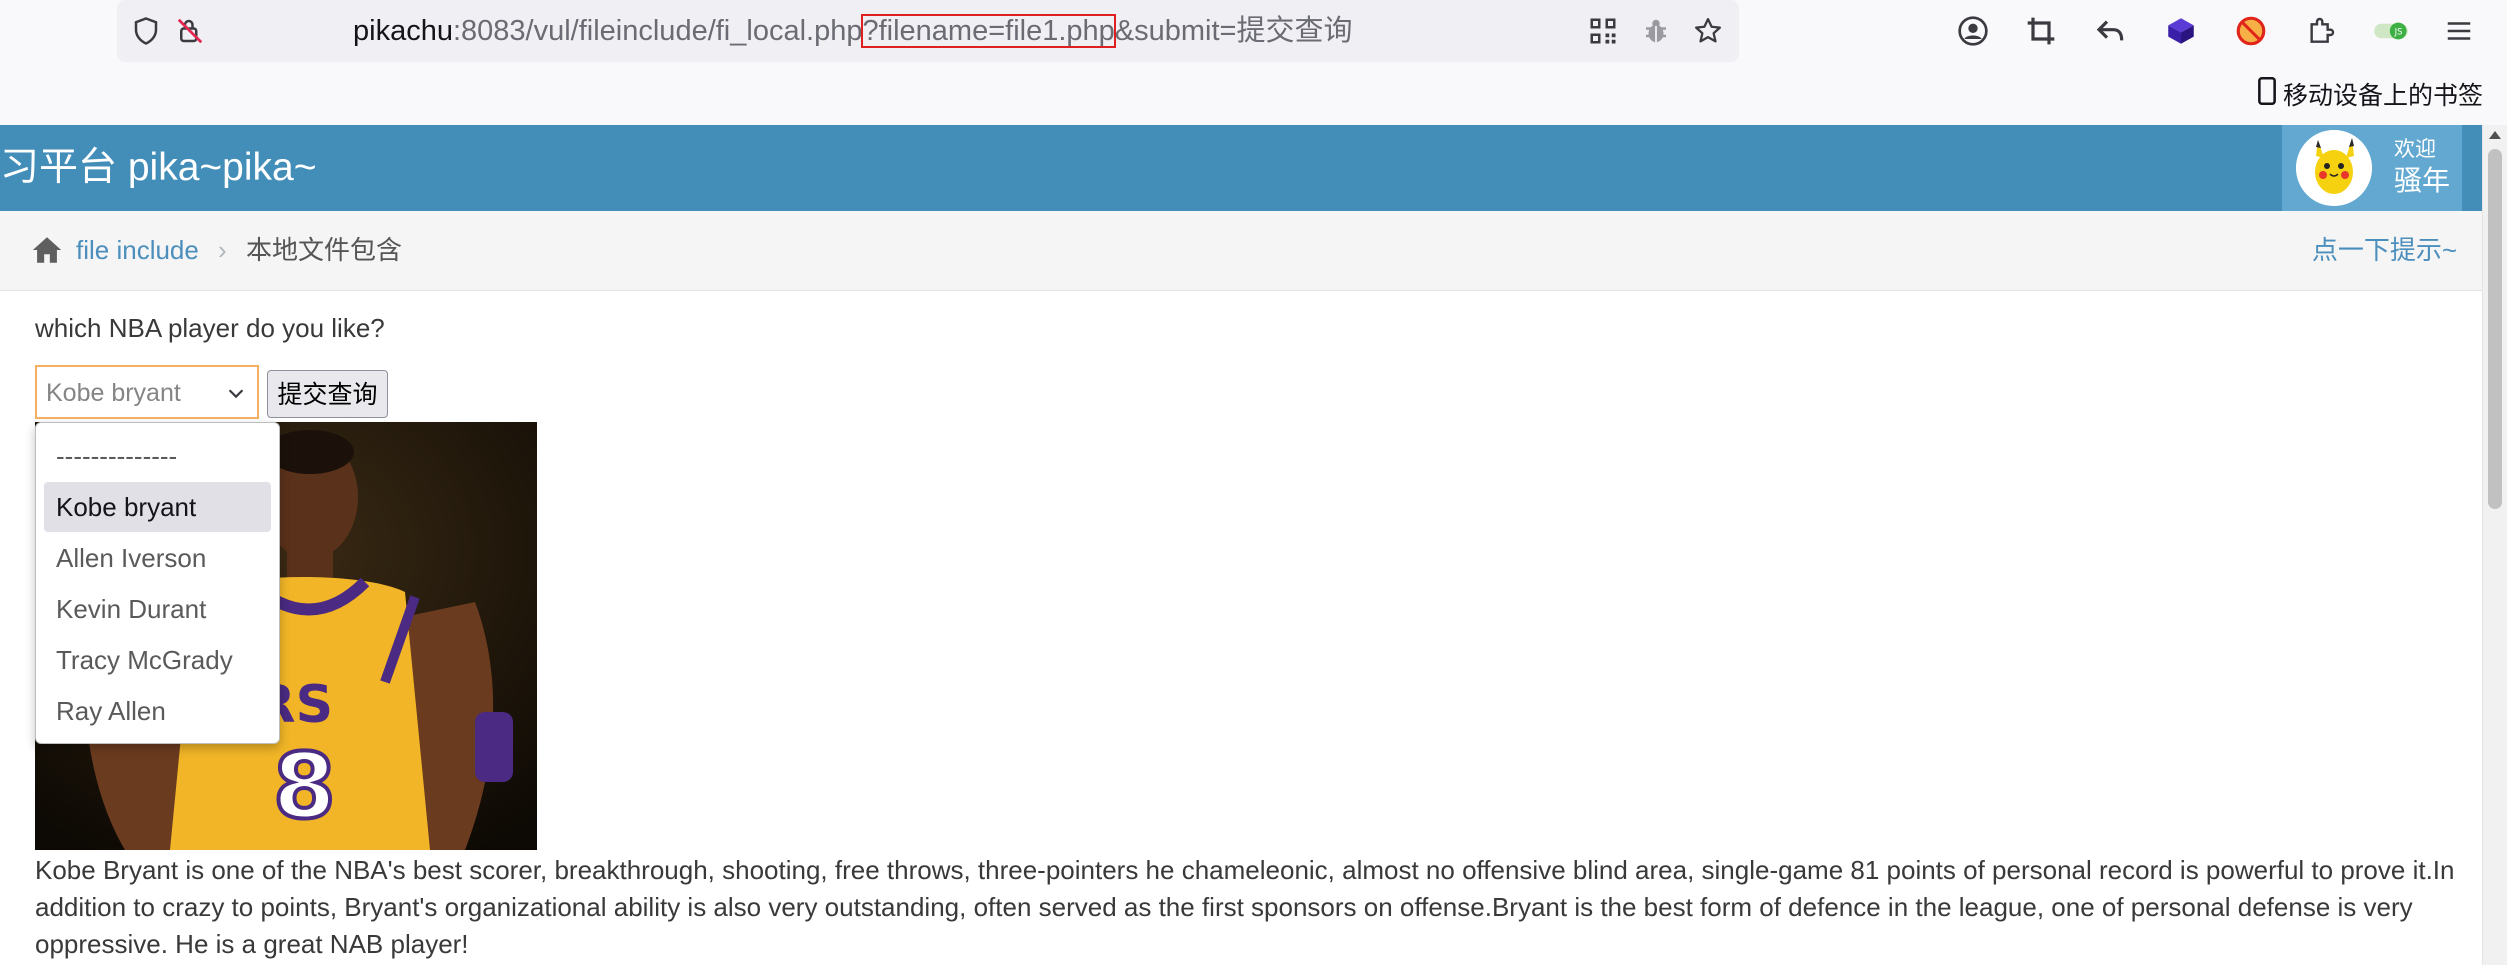  Describe the element at coordinates (190, 31) in the screenshot. I see `lock-warning-icon` at that location.